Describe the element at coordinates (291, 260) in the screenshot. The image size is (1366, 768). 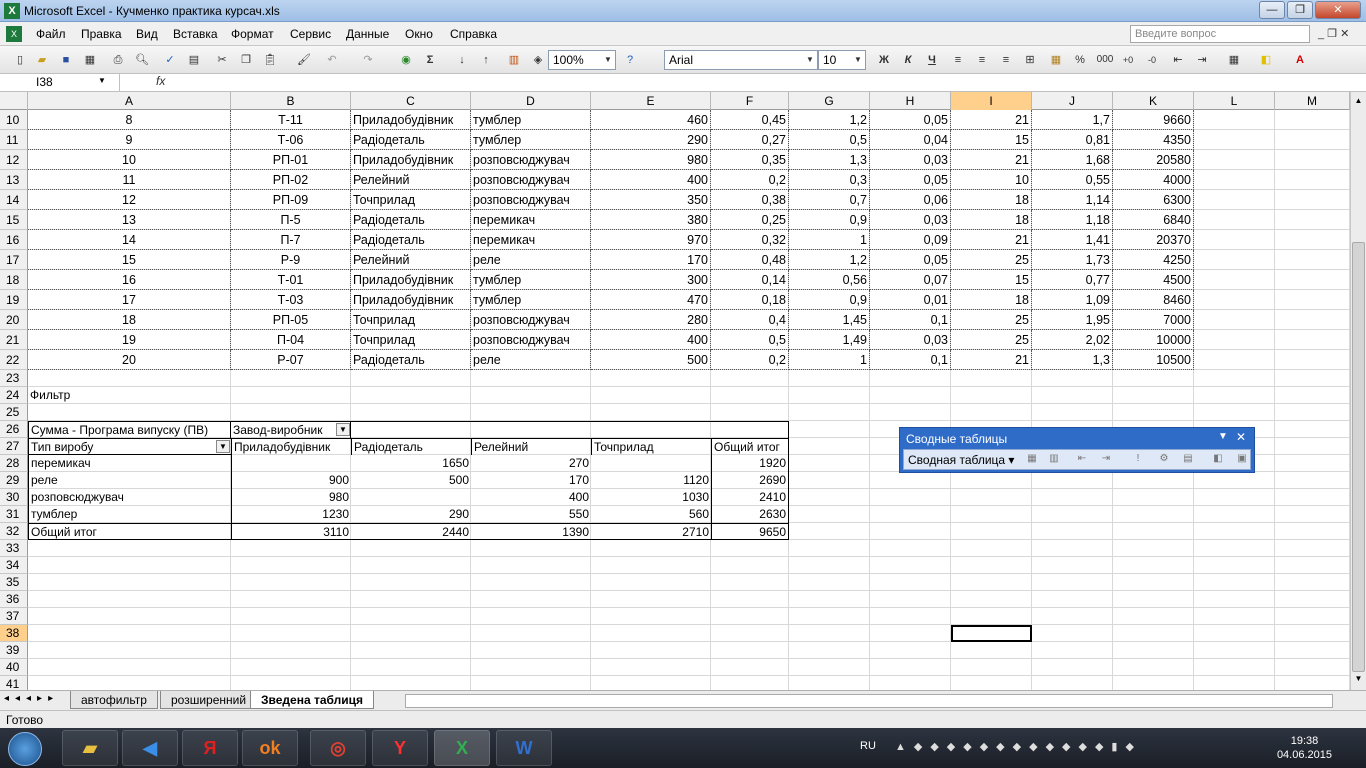
I see `table-cell: Р-9` at that location.